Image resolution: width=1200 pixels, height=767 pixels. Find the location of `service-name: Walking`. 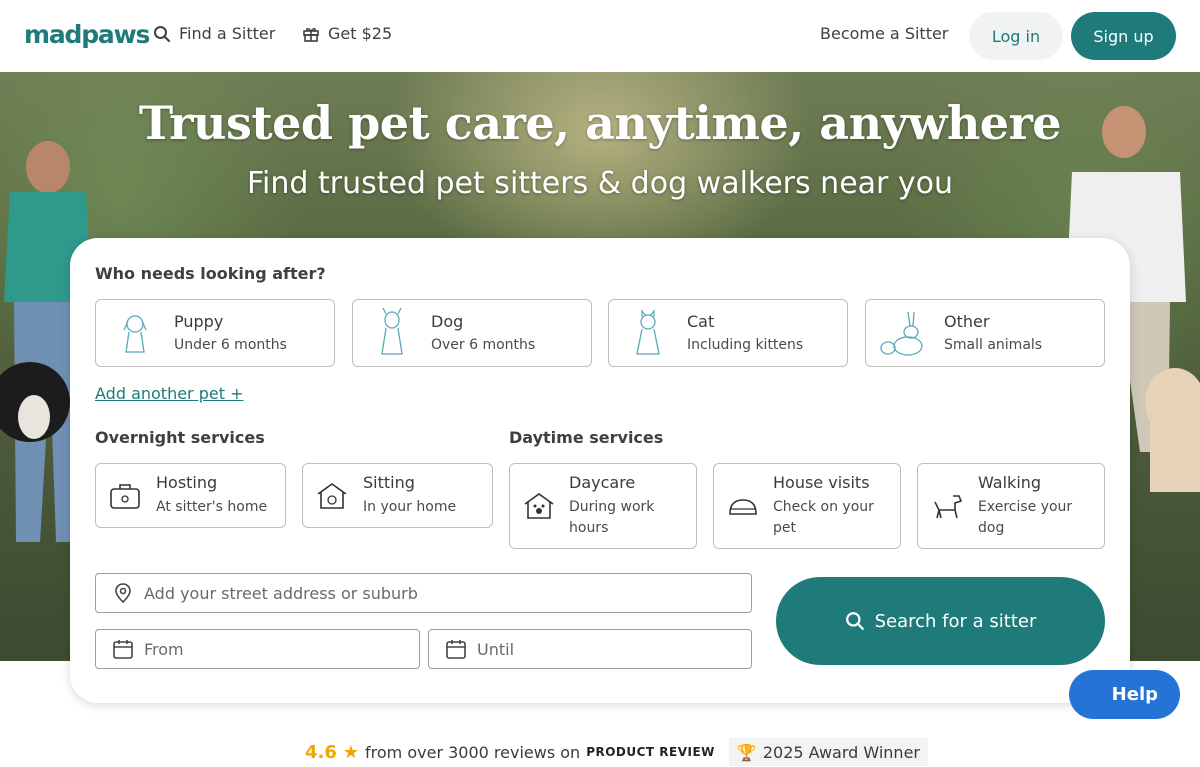

service-name: Walking is located at coordinates (1010, 482).